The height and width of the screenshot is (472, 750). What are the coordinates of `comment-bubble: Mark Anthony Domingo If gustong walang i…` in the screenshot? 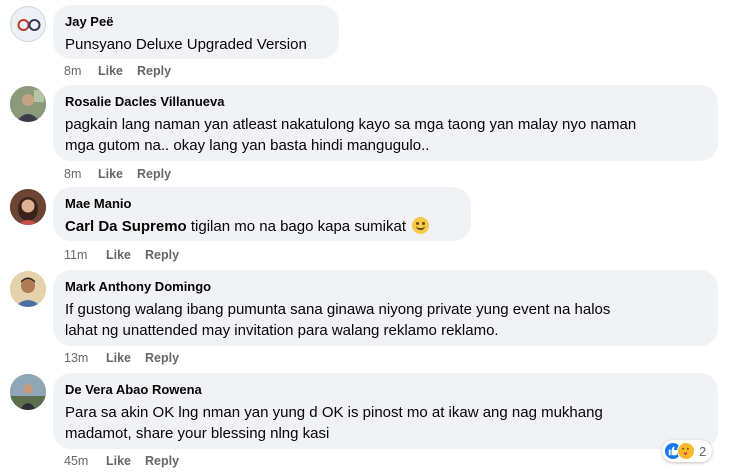 It's located at (385, 308).